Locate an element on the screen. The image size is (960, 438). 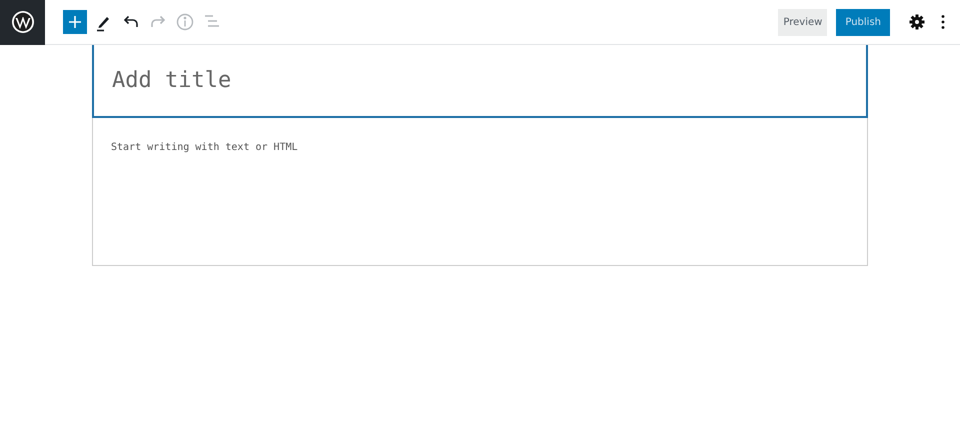
more-options-icon is located at coordinates (943, 22).